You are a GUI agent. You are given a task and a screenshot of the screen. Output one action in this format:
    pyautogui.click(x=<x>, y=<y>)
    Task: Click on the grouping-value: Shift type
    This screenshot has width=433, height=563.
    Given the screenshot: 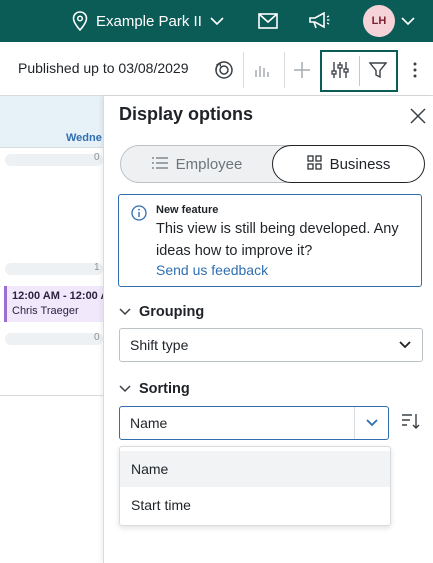 What is the action you would take?
    pyautogui.click(x=159, y=345)
    